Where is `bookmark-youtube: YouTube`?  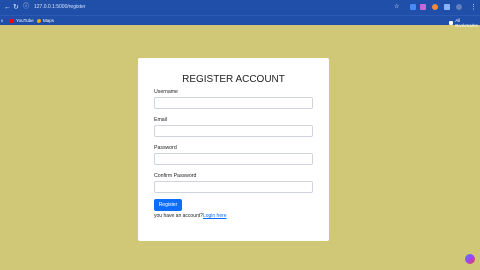 bookmark-youtube: YouTube is located at coordinates (21, 20).